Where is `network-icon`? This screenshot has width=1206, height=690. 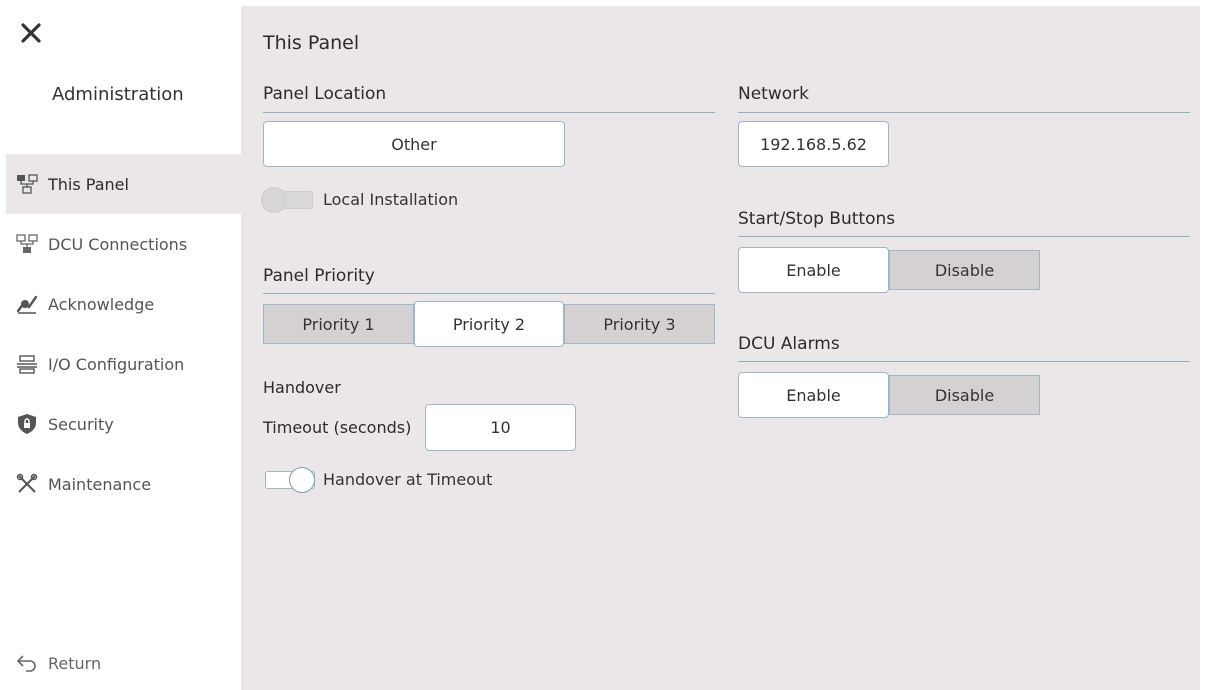
network-icon is located at coordinates (27, 244).